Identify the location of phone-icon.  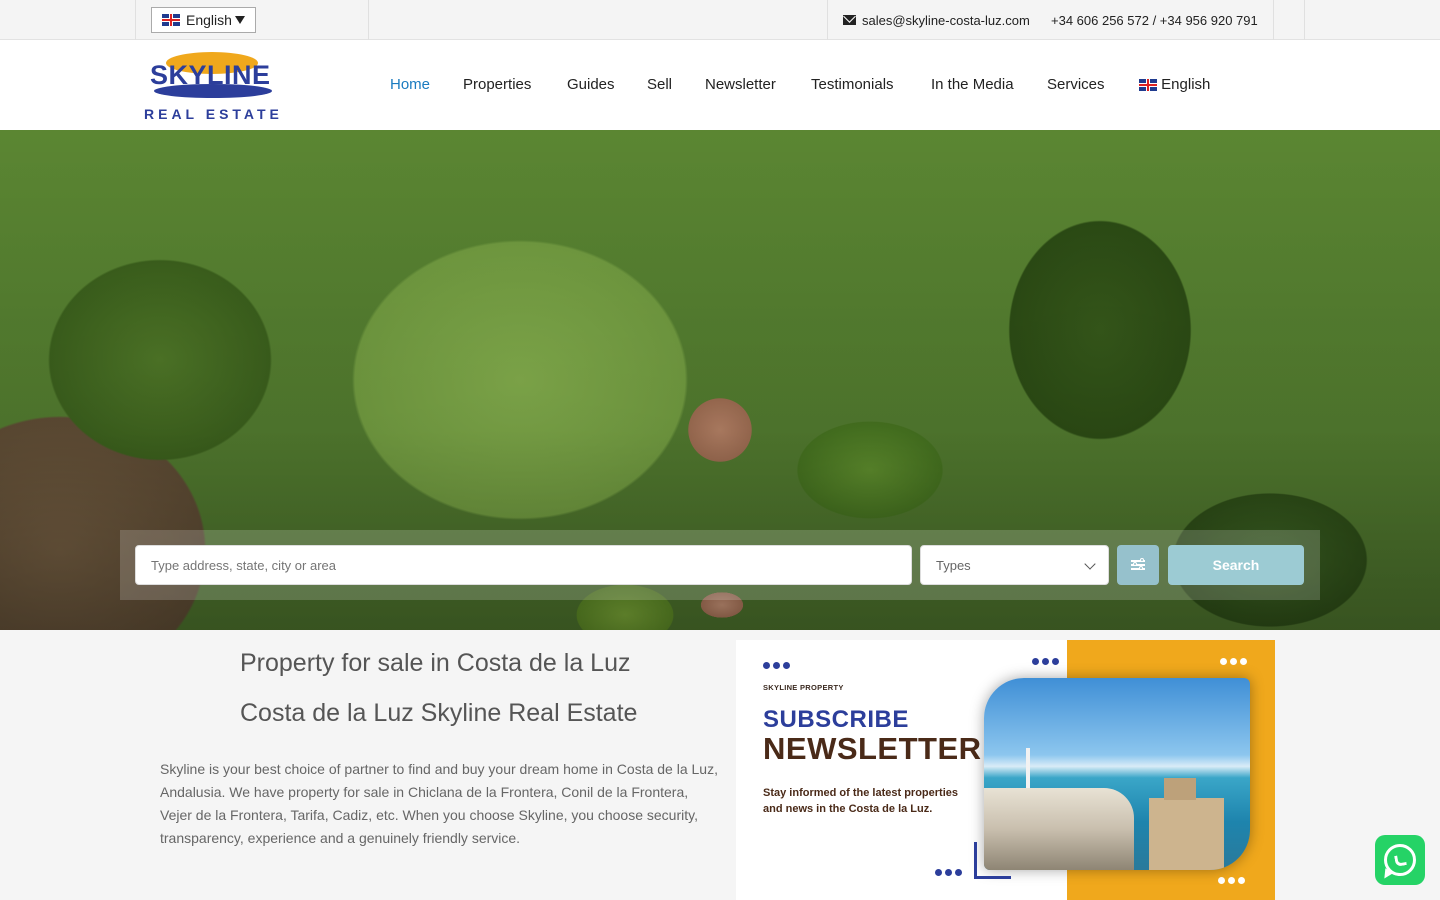
(1400, 860).